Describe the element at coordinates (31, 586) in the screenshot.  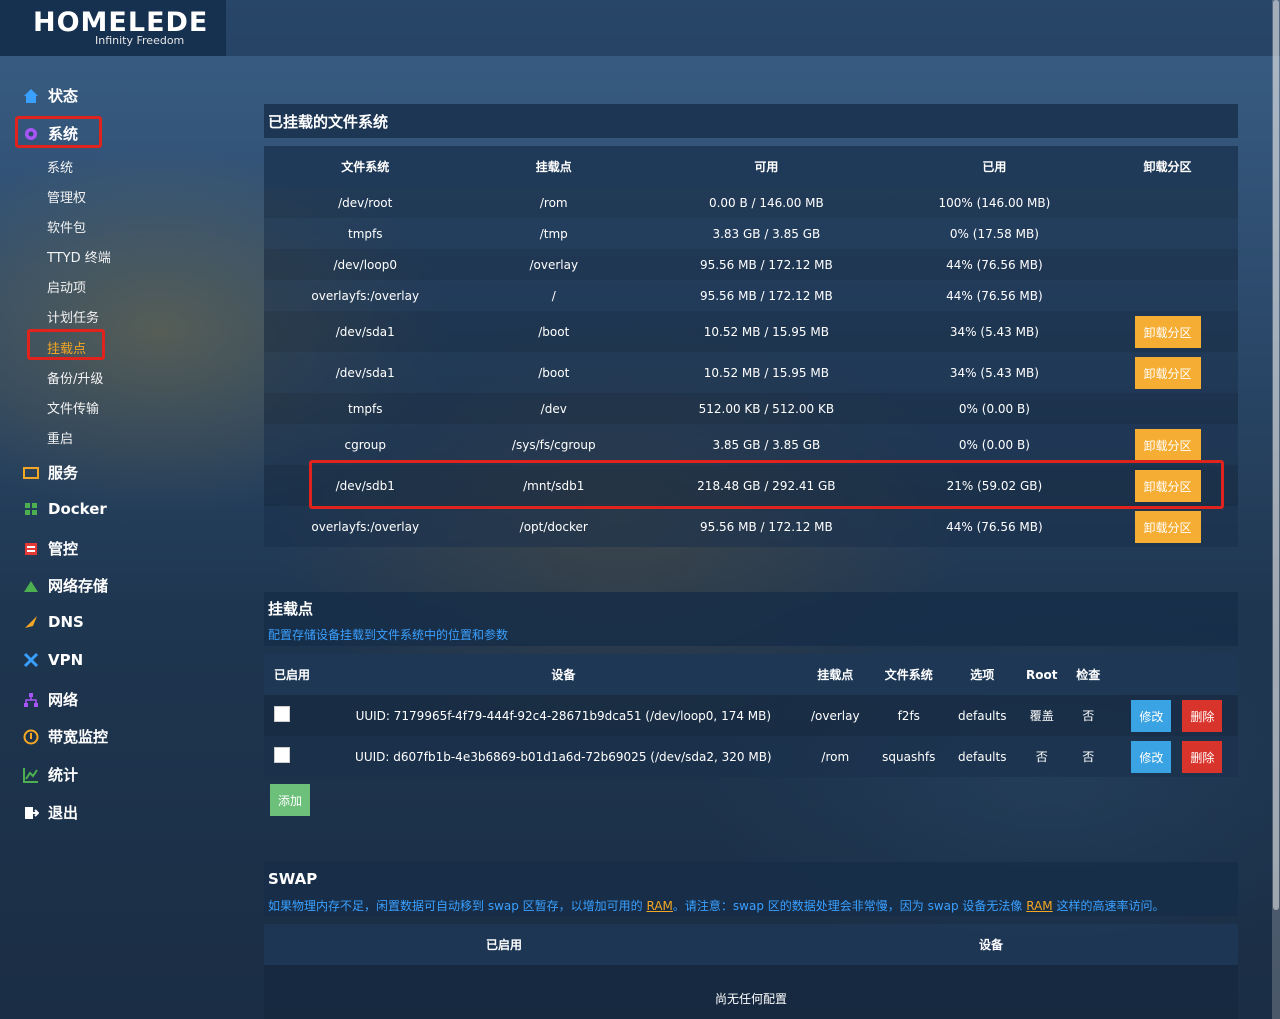
I see `storage-icon` at that location.